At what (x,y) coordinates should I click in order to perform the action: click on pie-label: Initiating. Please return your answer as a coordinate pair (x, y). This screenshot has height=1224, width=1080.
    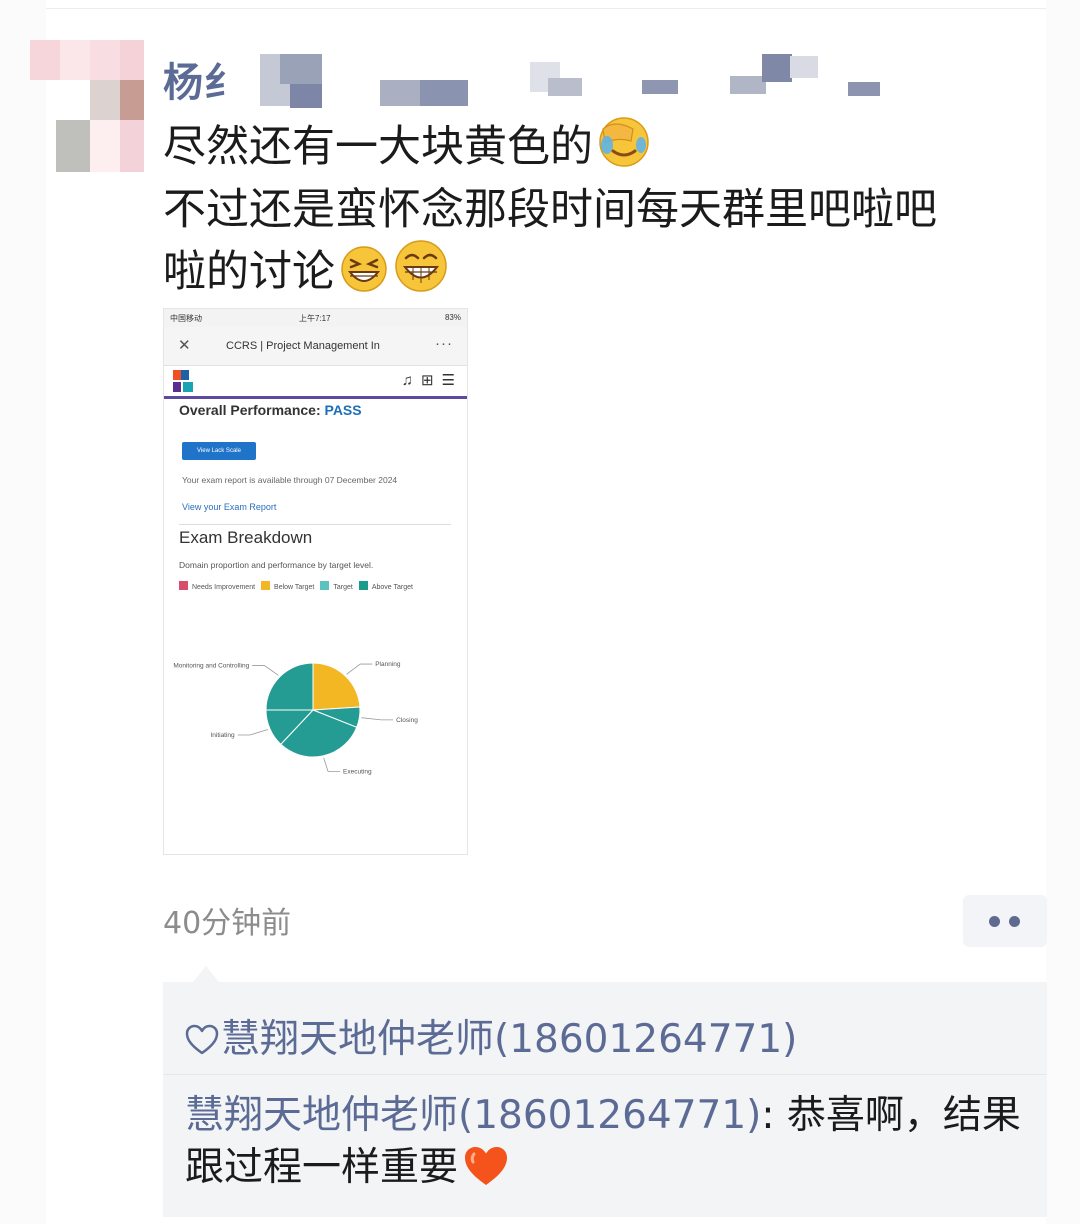
    Looking at the image, I should click on (222, 735).